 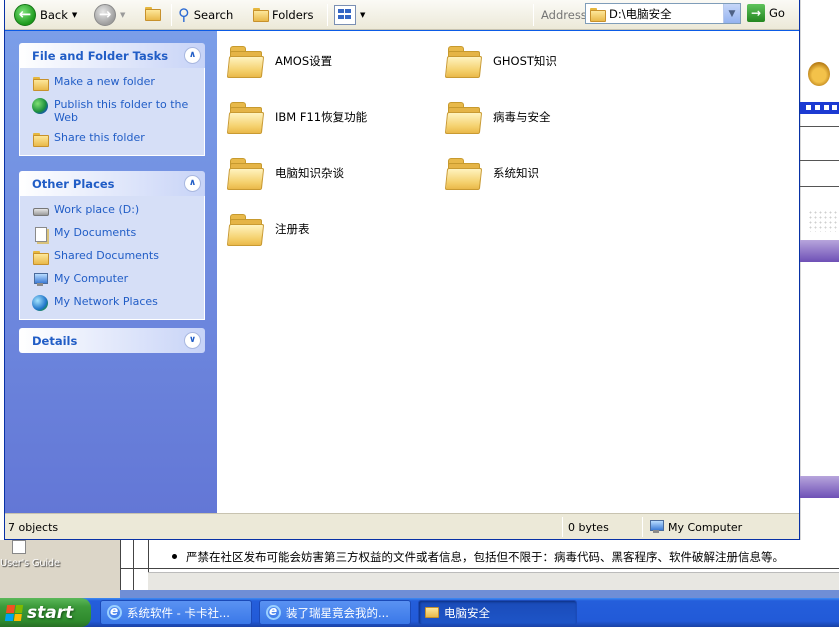 I want to click on status-object-count: 7 objects, so click(x=33, y=527).